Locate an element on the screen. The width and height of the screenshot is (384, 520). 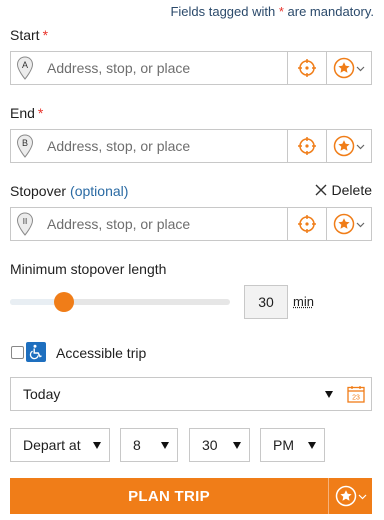
stopover-input is located at coordinates (163, 224).